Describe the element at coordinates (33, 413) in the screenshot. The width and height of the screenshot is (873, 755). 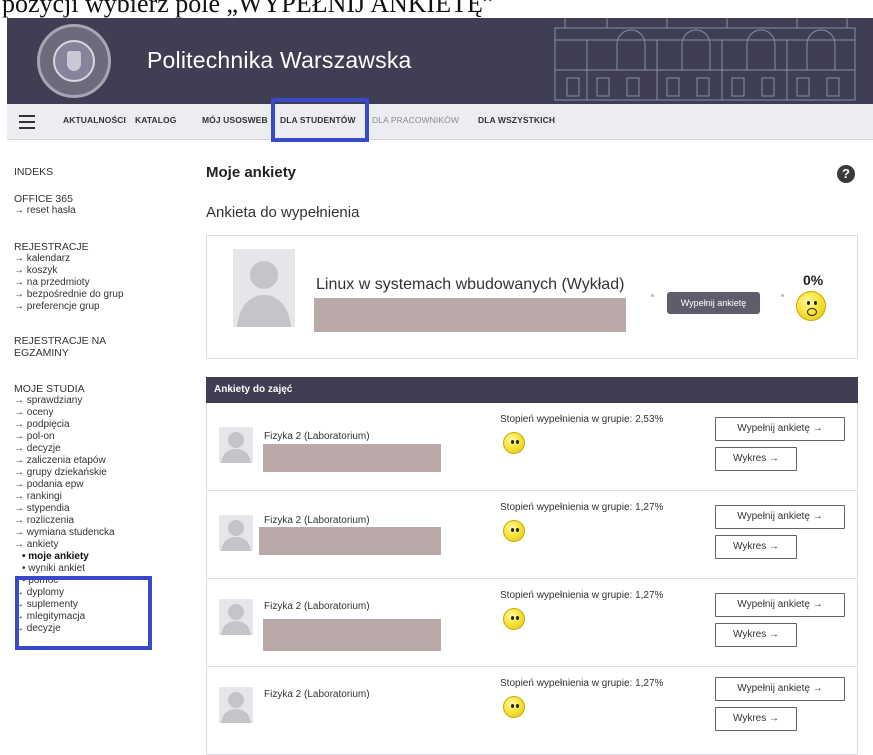
I see `sidebar-item-oceny: → oceny` at that location.